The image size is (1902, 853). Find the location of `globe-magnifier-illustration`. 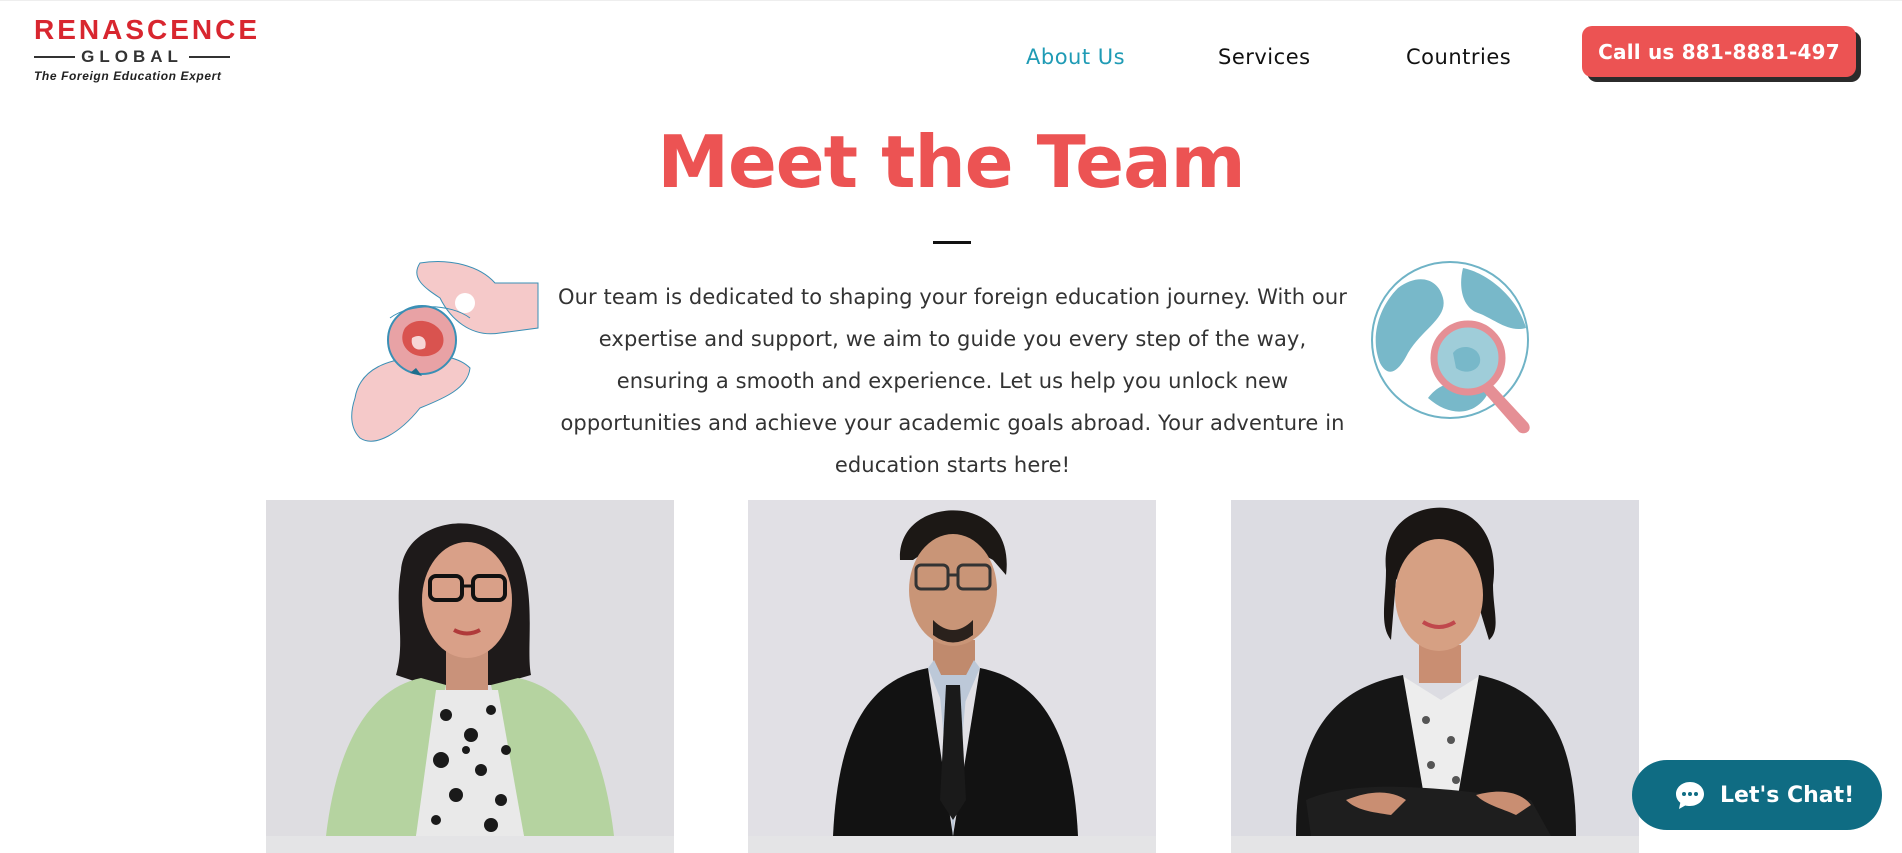

globe-magnifier-illustration is located at coordinates (1450, 347).